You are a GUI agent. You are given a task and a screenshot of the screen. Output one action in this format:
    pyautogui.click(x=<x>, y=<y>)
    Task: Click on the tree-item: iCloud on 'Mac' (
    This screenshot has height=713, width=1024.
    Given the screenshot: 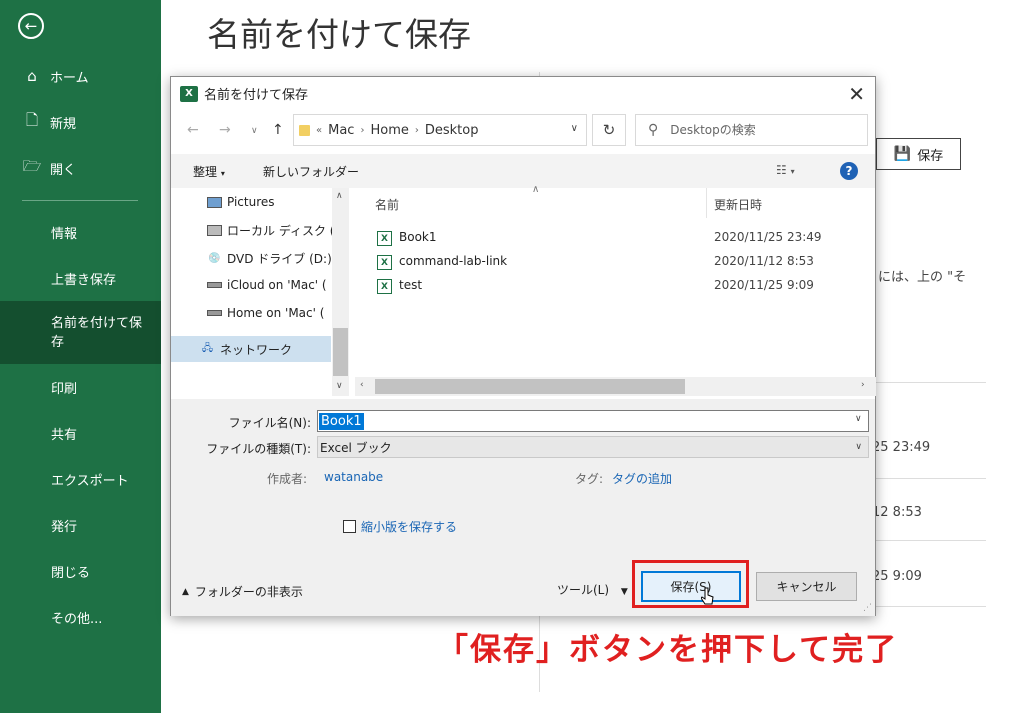 What is the action you would take?
    pyautogui.click(x=271, y=285)
    